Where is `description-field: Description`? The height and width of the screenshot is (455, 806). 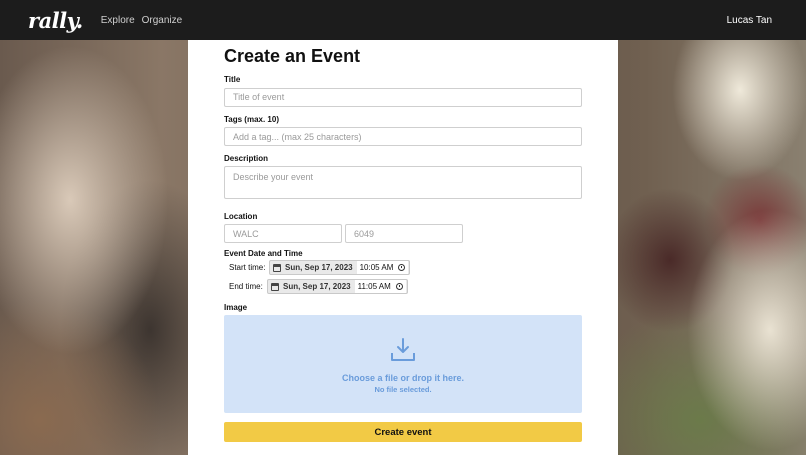
description-field: Description is located at coordinates (403, 179).